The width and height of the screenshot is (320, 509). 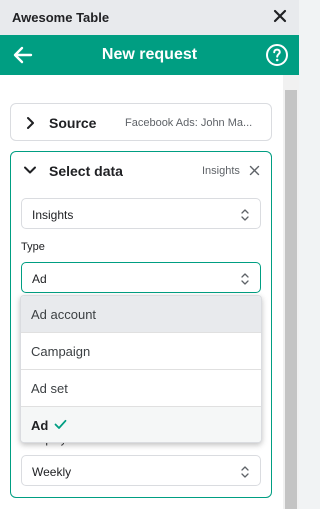 I want to click on chevron-down-icon, so click(x=30, y=170).